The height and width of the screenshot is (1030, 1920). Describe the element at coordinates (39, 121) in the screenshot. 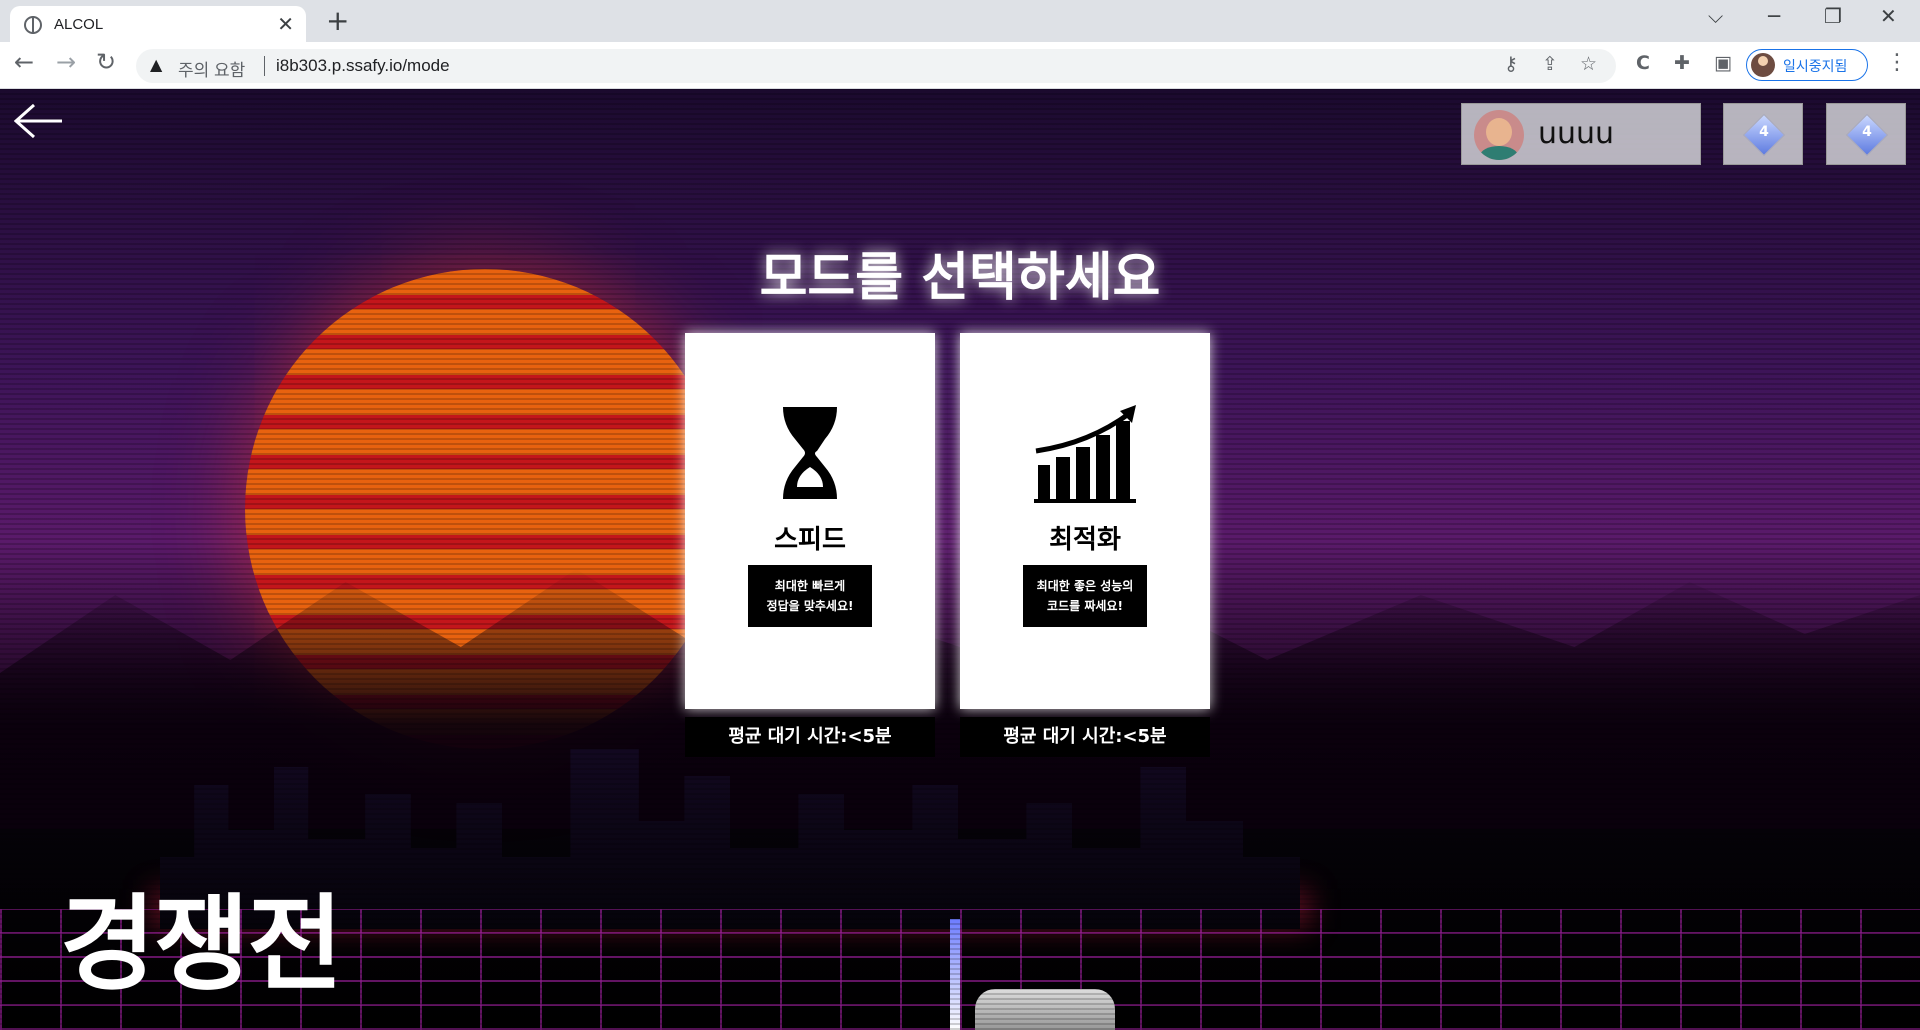

I see `arrow-left-icon` at that location.